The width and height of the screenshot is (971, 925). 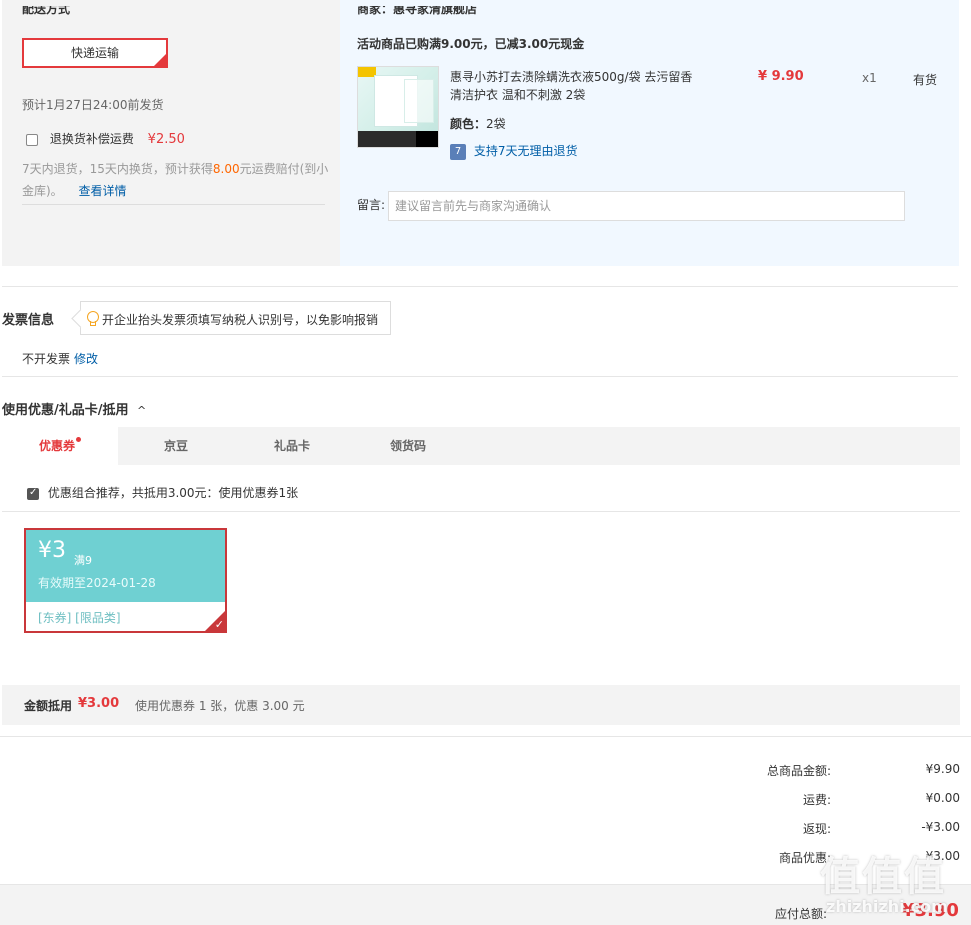 What do you see at coordinates (940, 827) in the screenshot?
I see `summary-cashback-value: -¥3.00` at bounding box center [940, 827].